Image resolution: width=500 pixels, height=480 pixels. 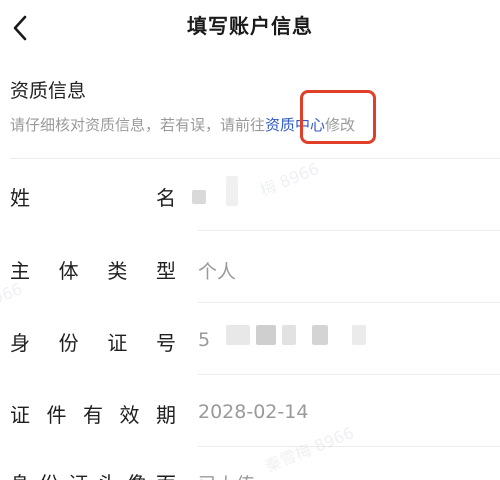 What do you see at coordinates (20, 198) in the screenshot?
I see `label-char: 姓` at bounding box center [20, 198].